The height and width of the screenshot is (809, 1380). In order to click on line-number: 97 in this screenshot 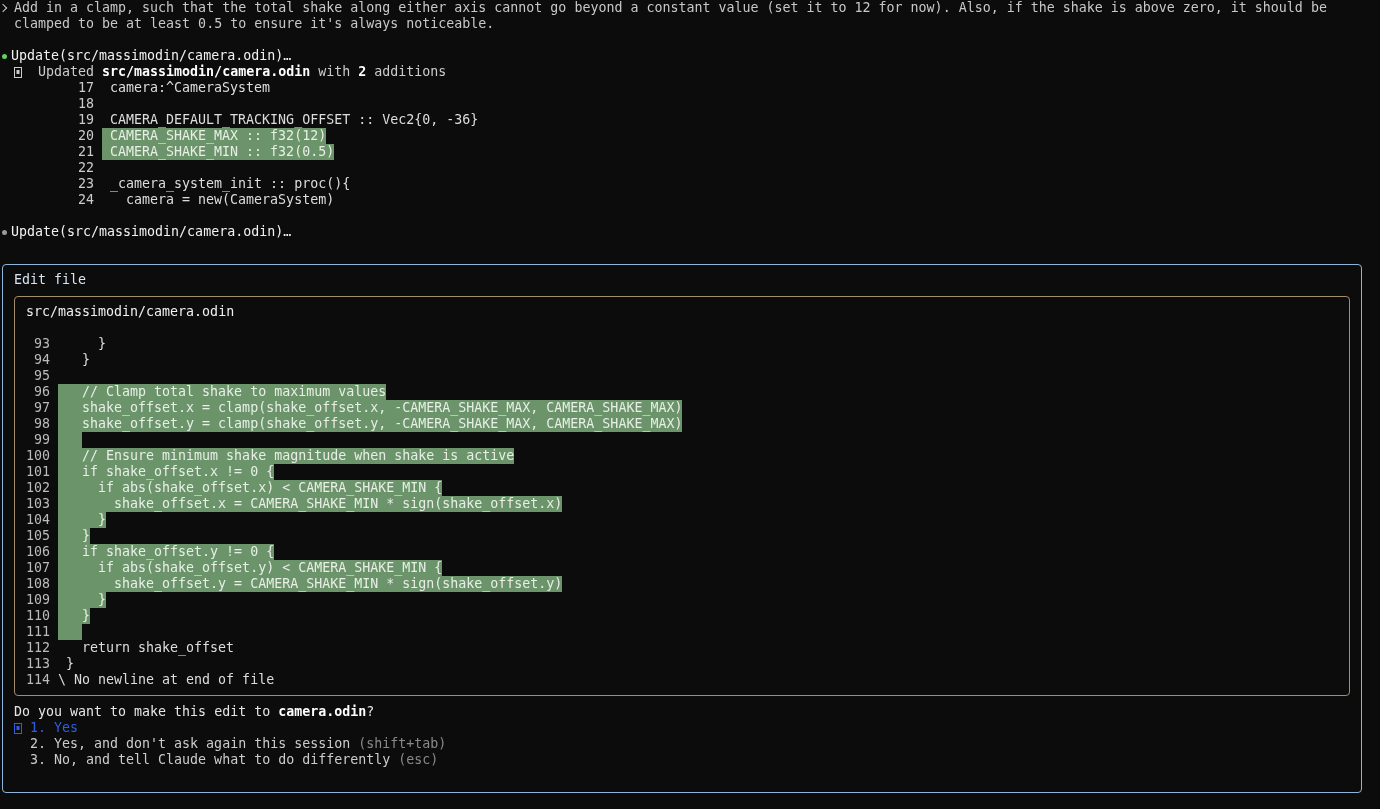, I will do `click(41, 408)`.